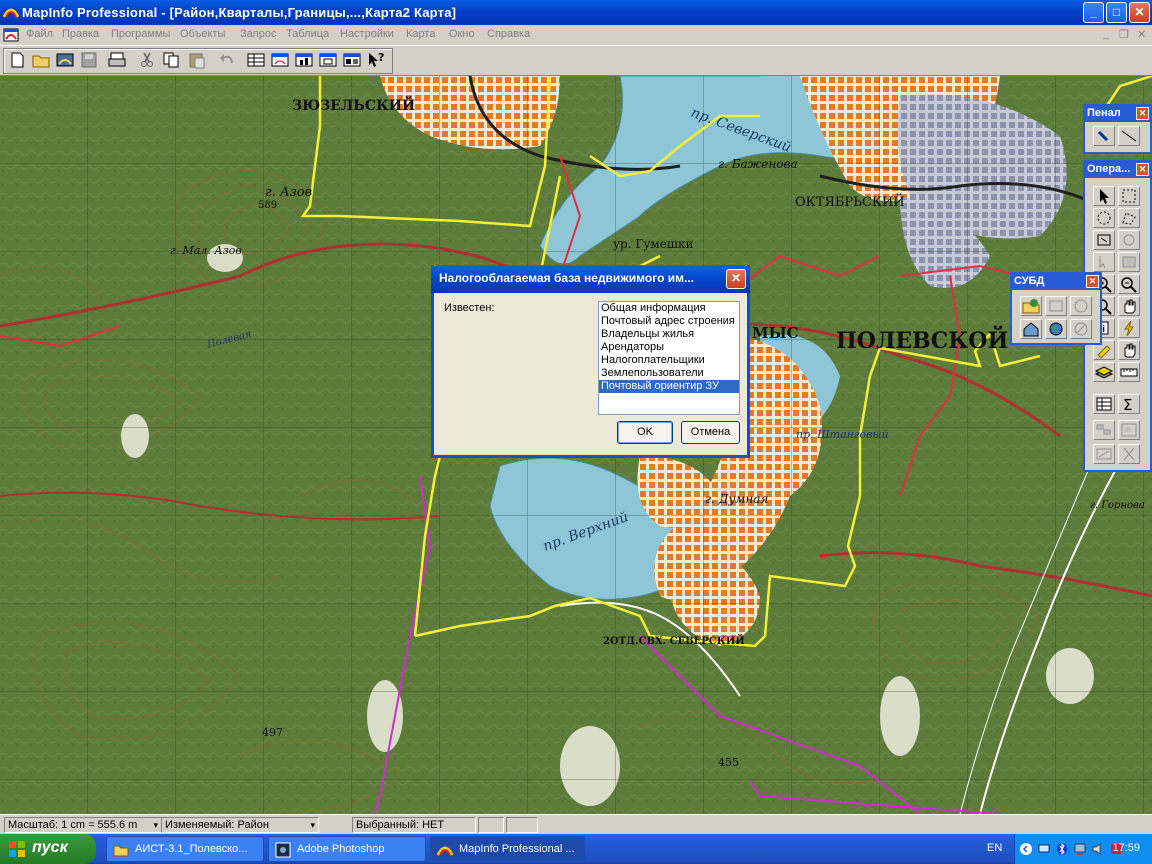 This screenshot has height=864, width=1152. Describe the element at coordinates (1142, 113) in the screenshot. I see `penal-close-button: ✕` at that location.